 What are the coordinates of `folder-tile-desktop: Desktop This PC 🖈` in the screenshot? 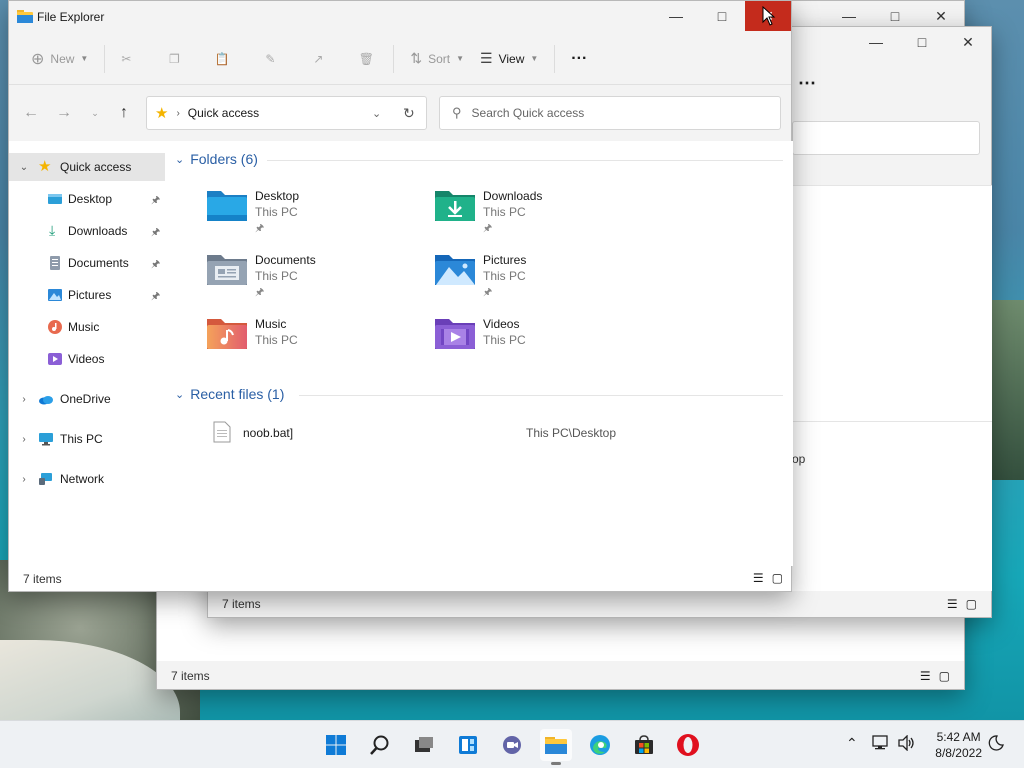 It's located at (315, 213).